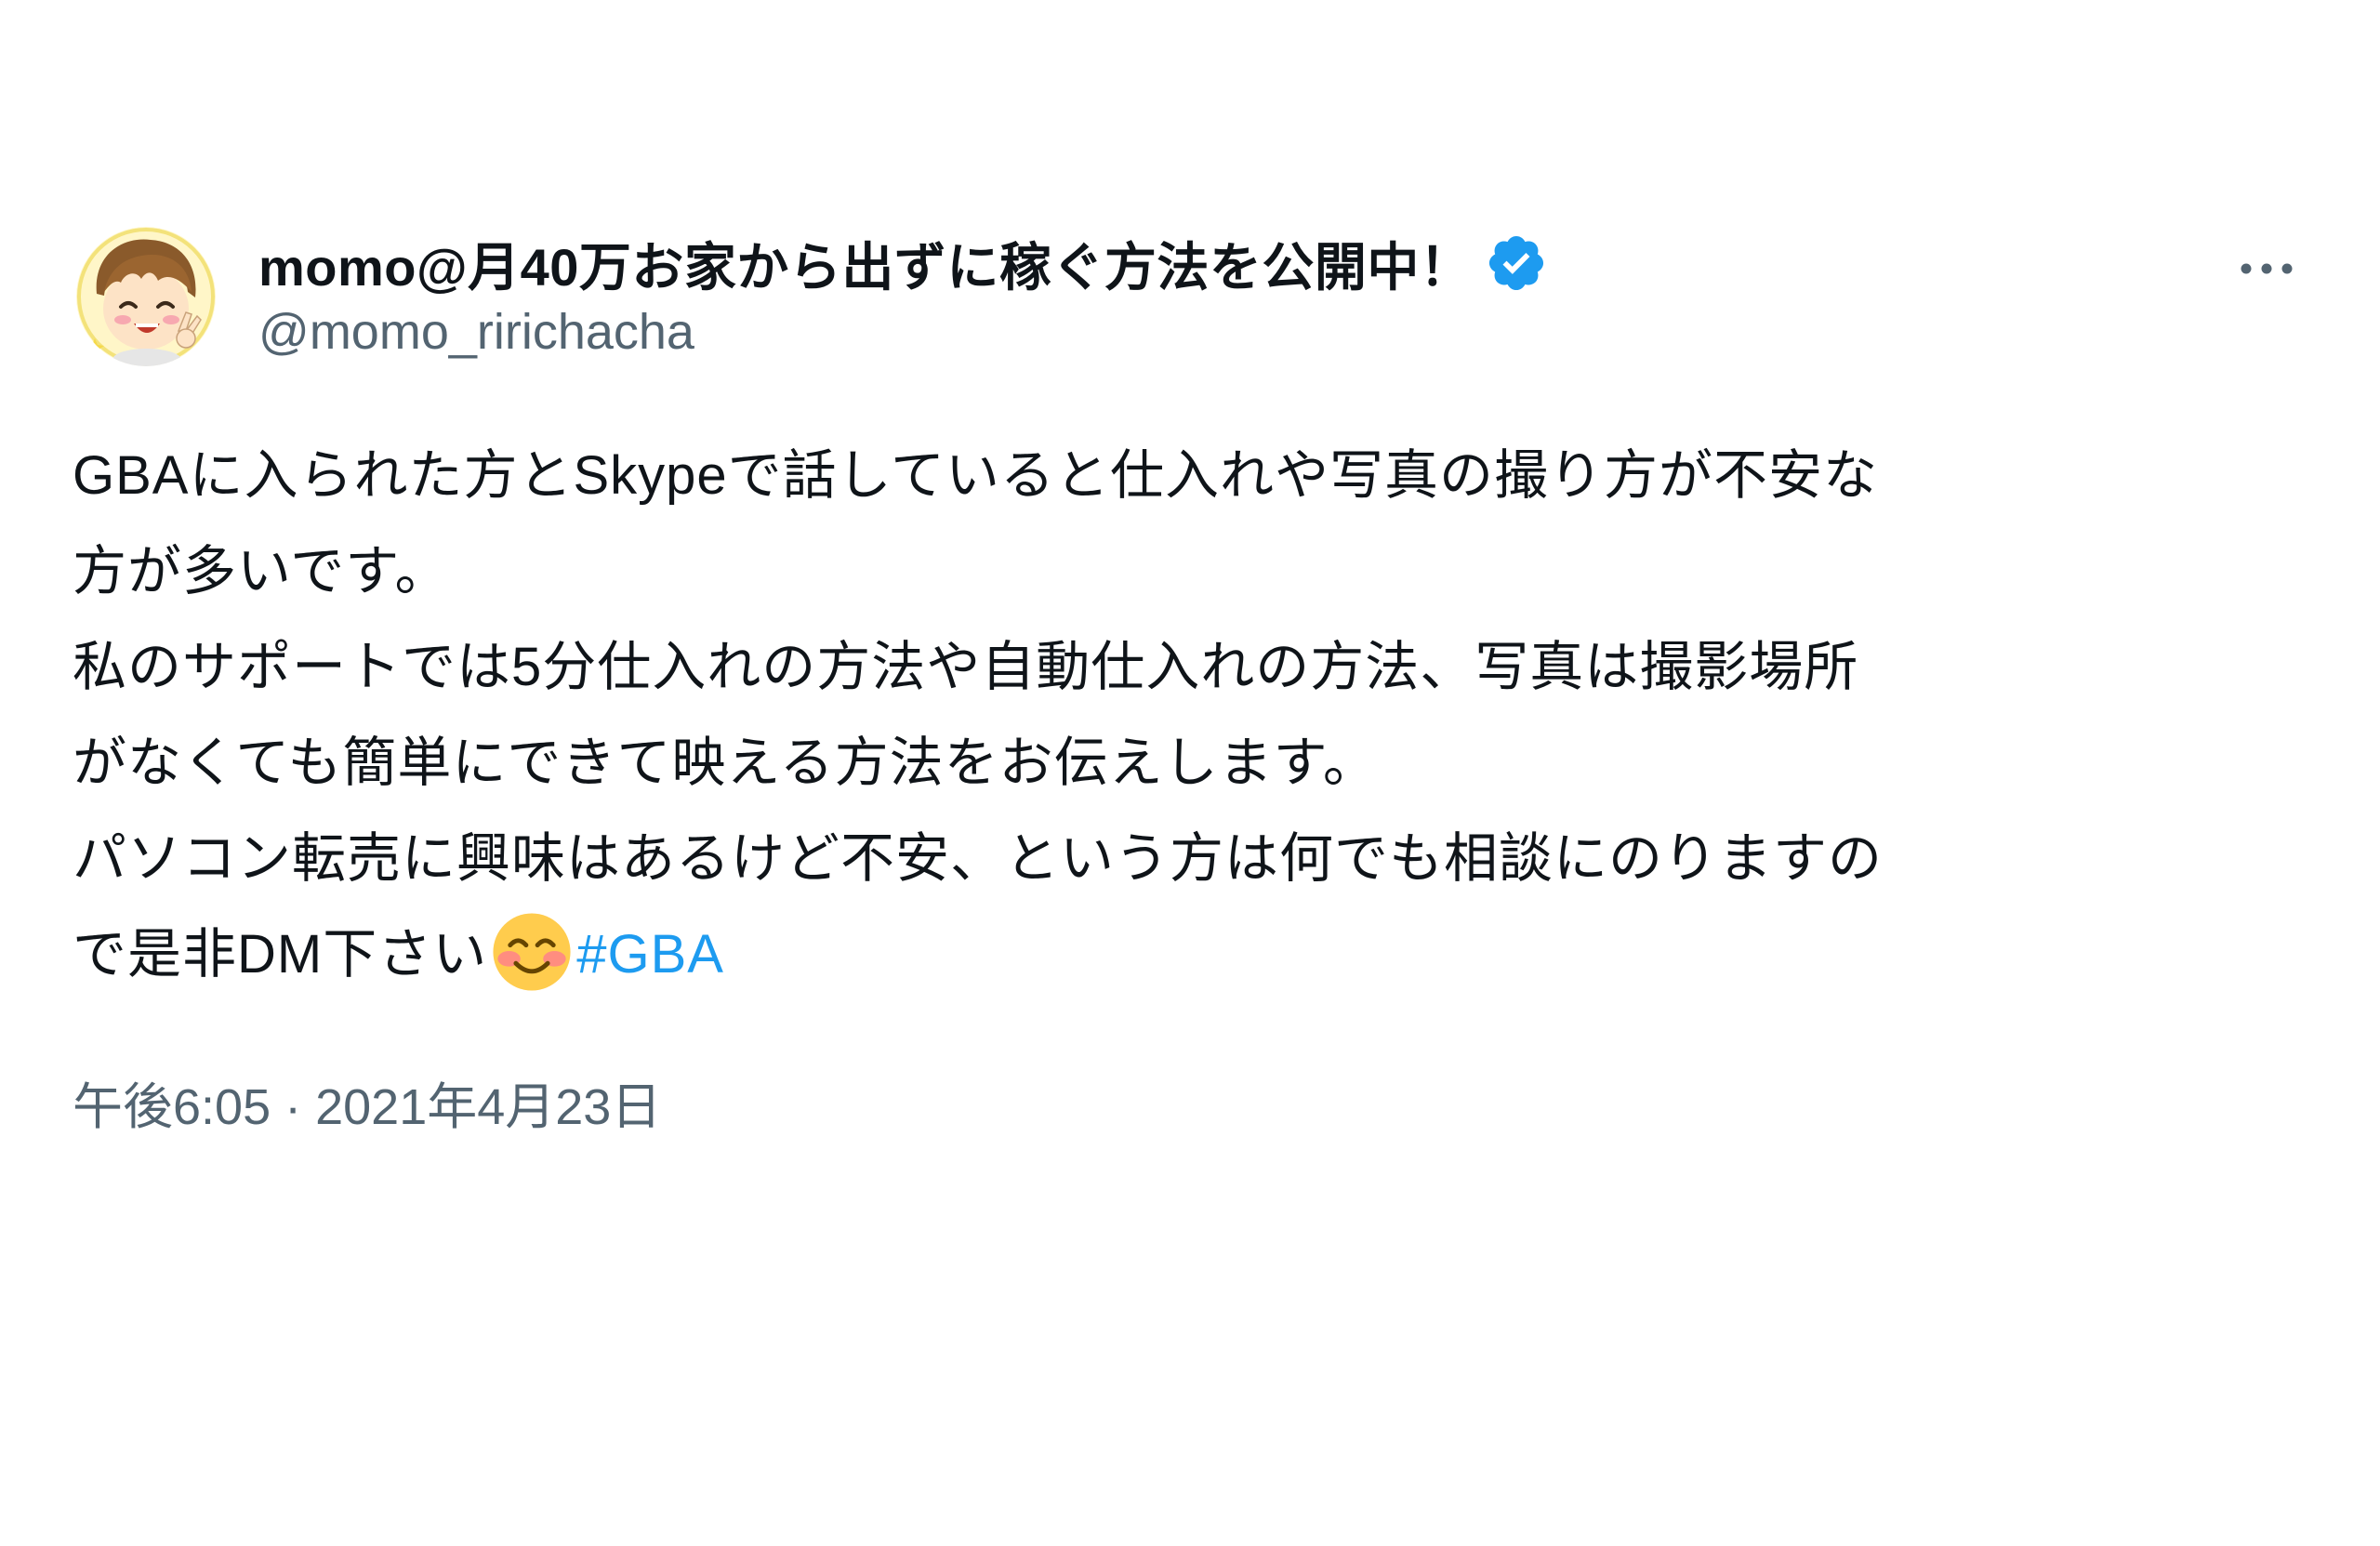 Image resolution: width=2380 pixels, height=1546 pixels. What do you see at coordinates (532, 952) in the screenshot?
I see `smiling-face-icon` at bounding box center [532, 952].